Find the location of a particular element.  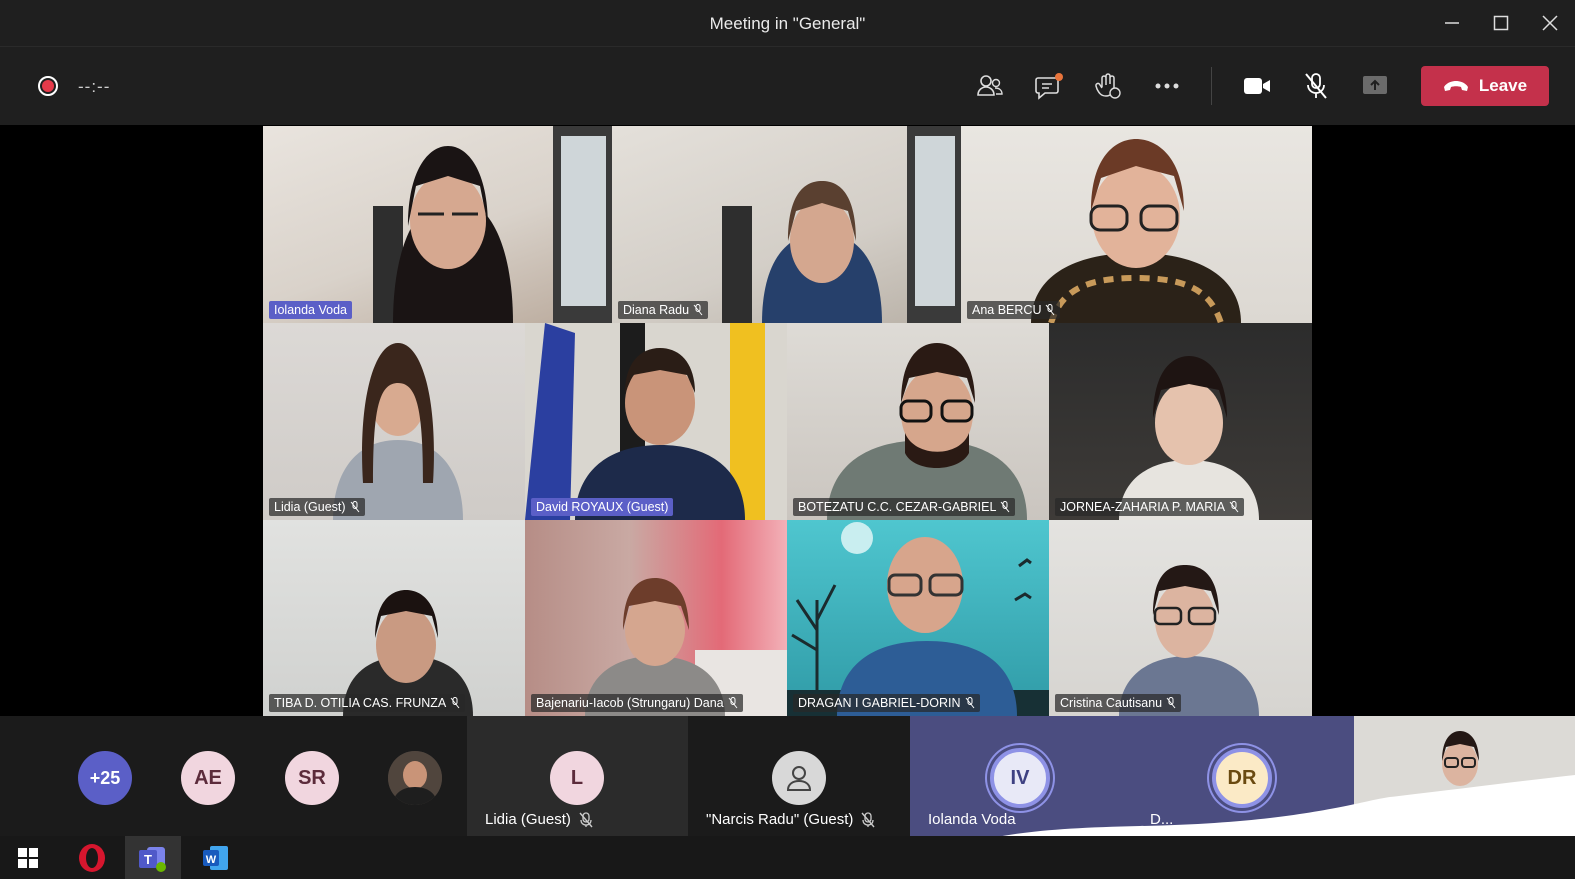

leave-label: Leave is located at coordinates (1503, 85).